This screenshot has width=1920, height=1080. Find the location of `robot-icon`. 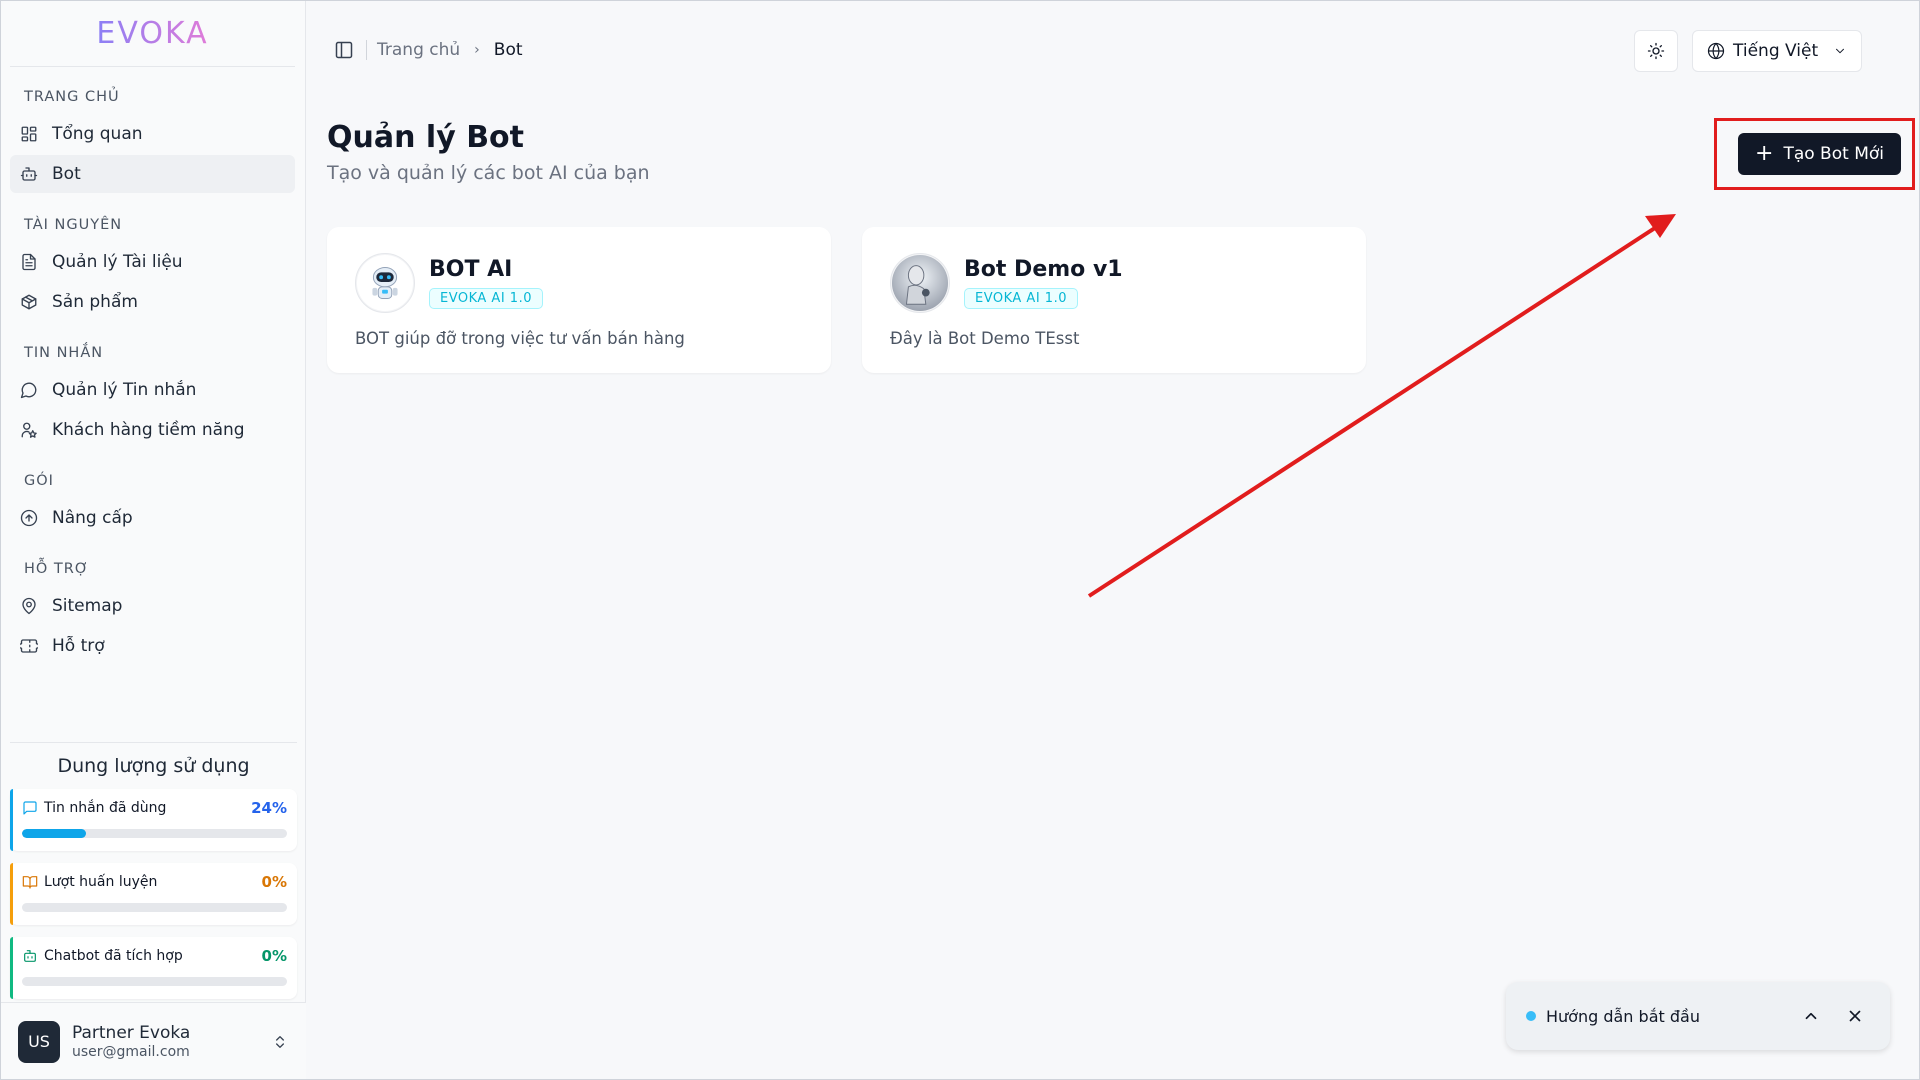

robot-icon is located at coordinates (385, 283).